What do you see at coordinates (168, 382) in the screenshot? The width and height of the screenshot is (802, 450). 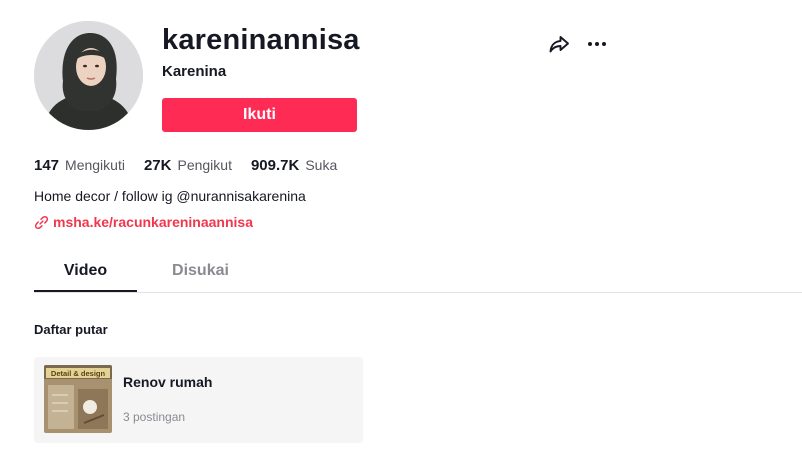 I see `playlist-title: Renov rumah` at bounding box center [168, 382].